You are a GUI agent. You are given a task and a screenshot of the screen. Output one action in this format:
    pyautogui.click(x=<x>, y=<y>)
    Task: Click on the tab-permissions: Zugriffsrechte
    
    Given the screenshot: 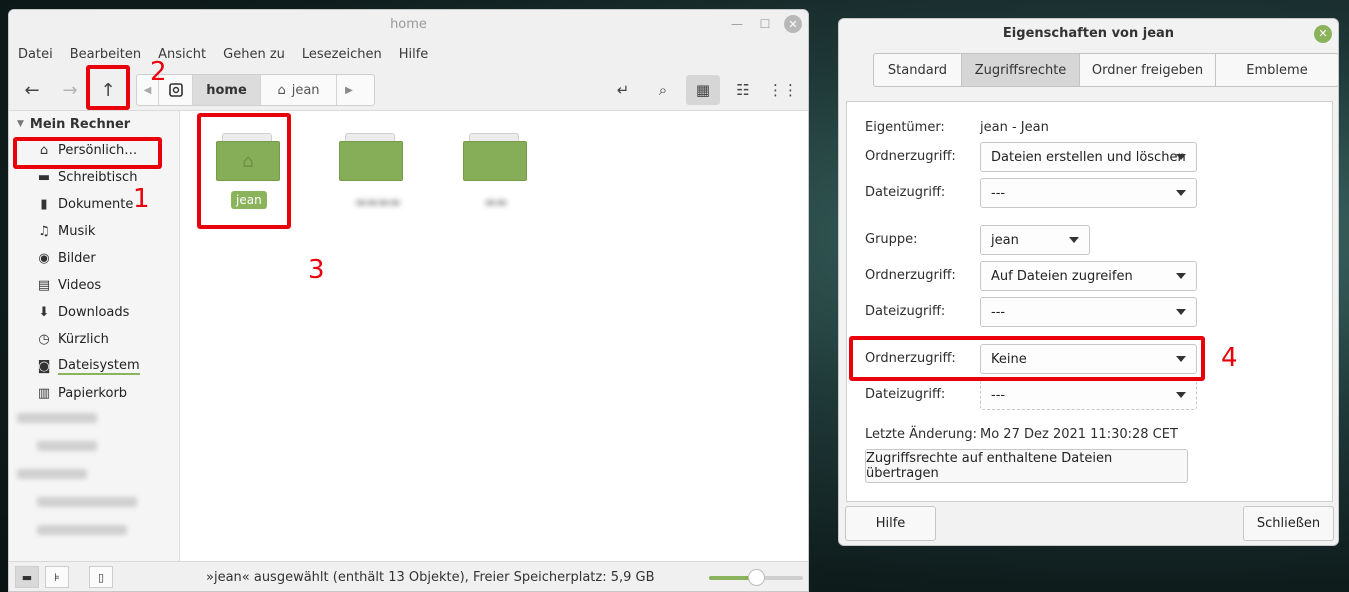 What is the action you would take?
    pyautogui.click(x=1021, y=70)
    